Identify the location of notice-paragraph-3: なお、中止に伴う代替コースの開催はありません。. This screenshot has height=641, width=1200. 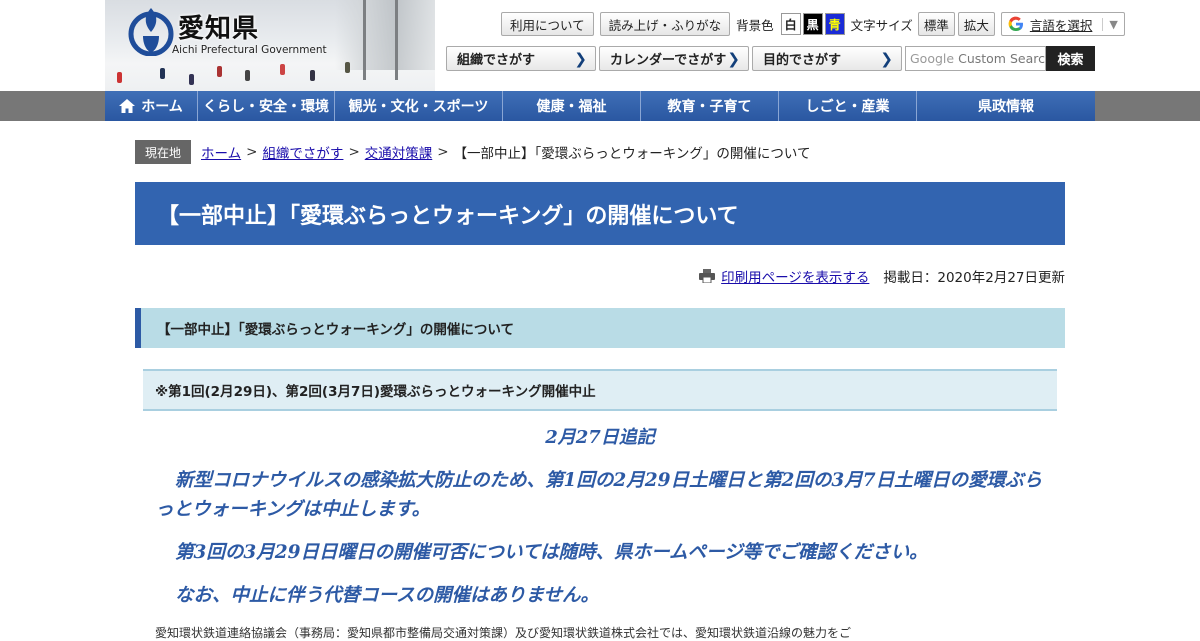
(387, 595).